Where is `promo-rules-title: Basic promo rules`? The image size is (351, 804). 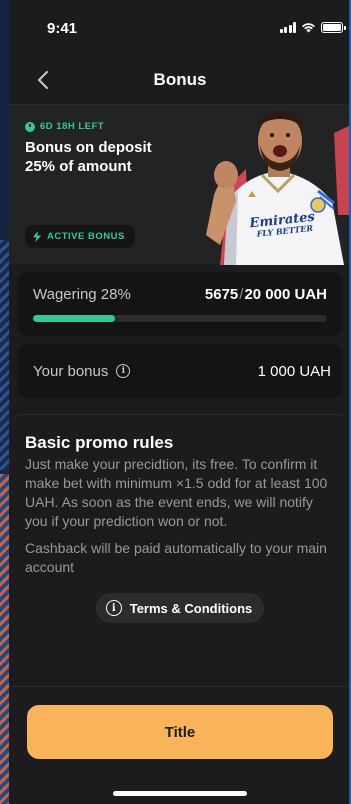 promo-rules-title: Basic promo rules is located at coordinates (99, 442).